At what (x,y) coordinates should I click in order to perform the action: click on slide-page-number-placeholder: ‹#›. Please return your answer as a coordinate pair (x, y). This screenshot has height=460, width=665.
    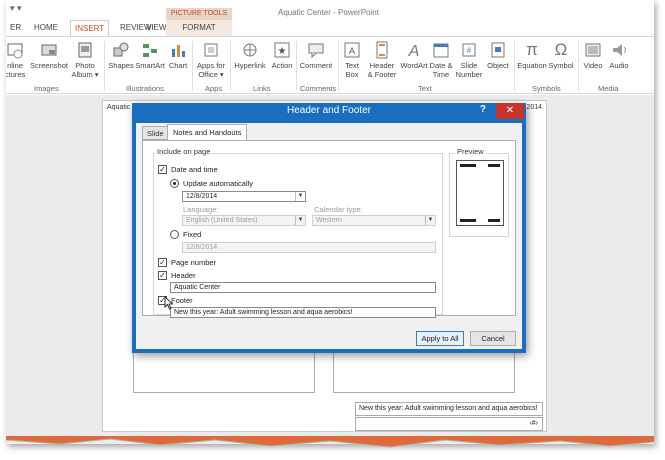
    Looking at the image, I should click on (449, 424).